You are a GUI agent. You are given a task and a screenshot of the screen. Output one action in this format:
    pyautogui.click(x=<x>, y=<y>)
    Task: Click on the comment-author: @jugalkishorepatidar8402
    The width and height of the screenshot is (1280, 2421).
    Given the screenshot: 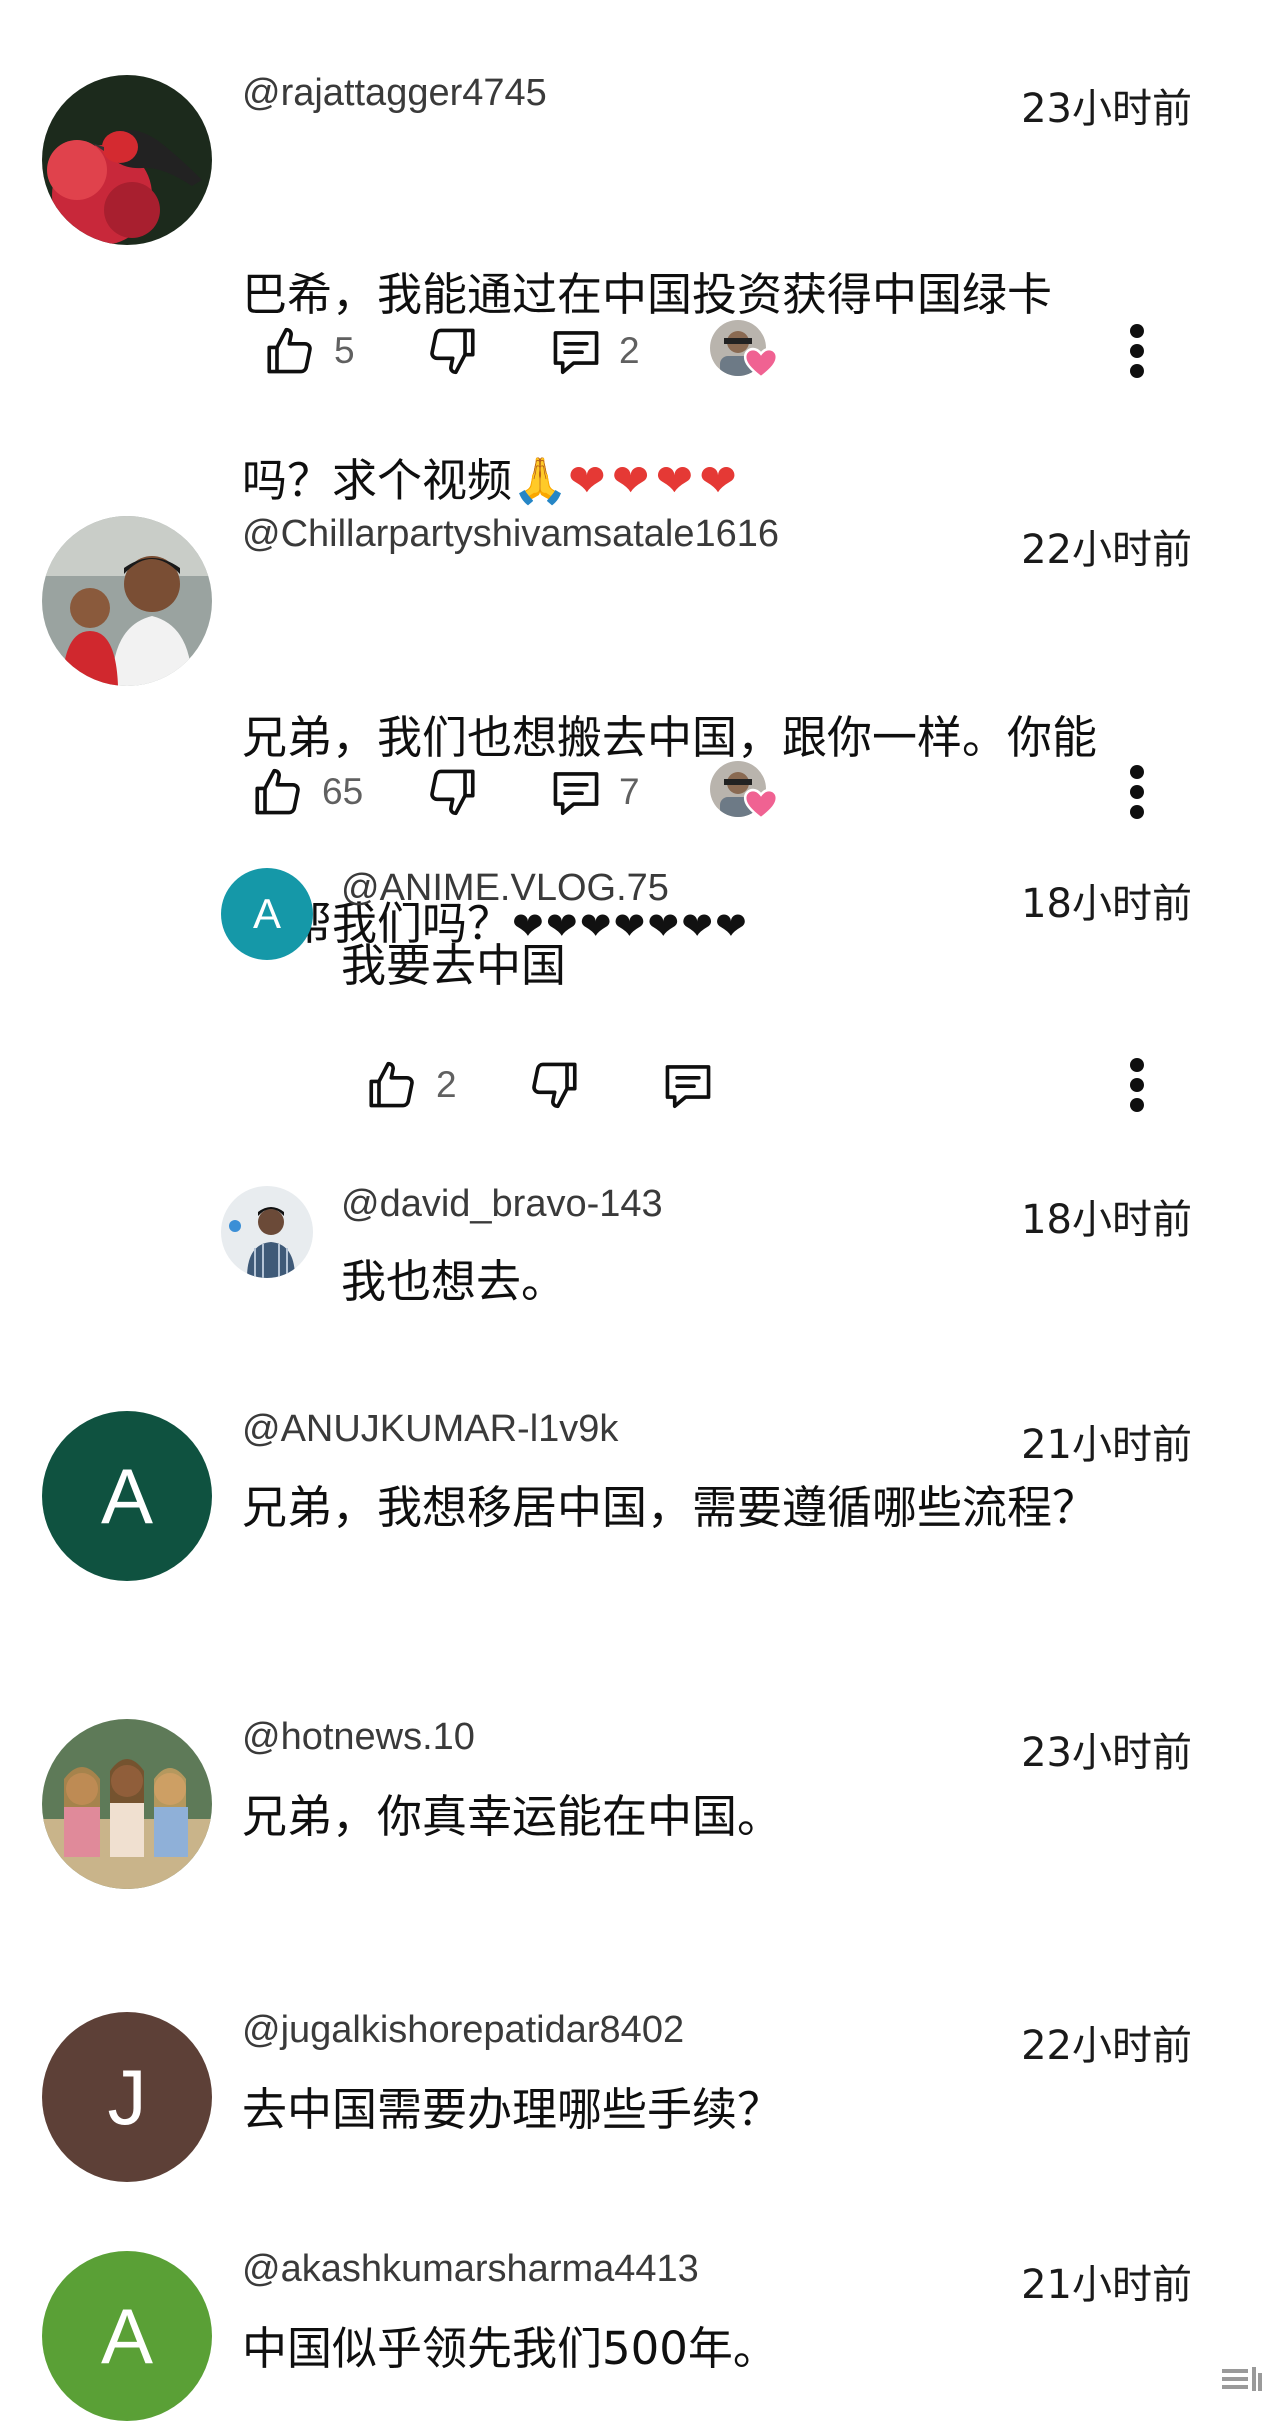 What is the action you would take?
    pyautogui.click(x=463, y=2030)
    